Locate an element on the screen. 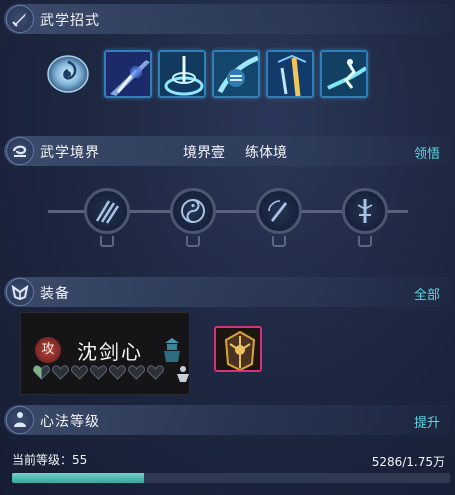  meditating-figure-icon is located at coordinates (20, 420).